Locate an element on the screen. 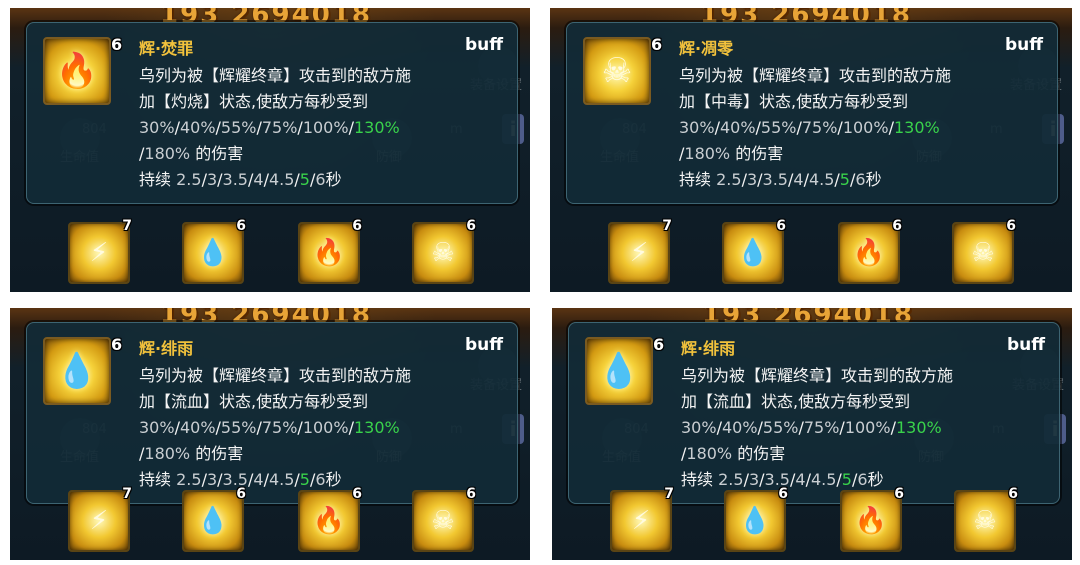 The image size is (1080, 565). description-line-2: 加【中毒】状态,使敌方每秒受到 is located at coordinates (794, 101).